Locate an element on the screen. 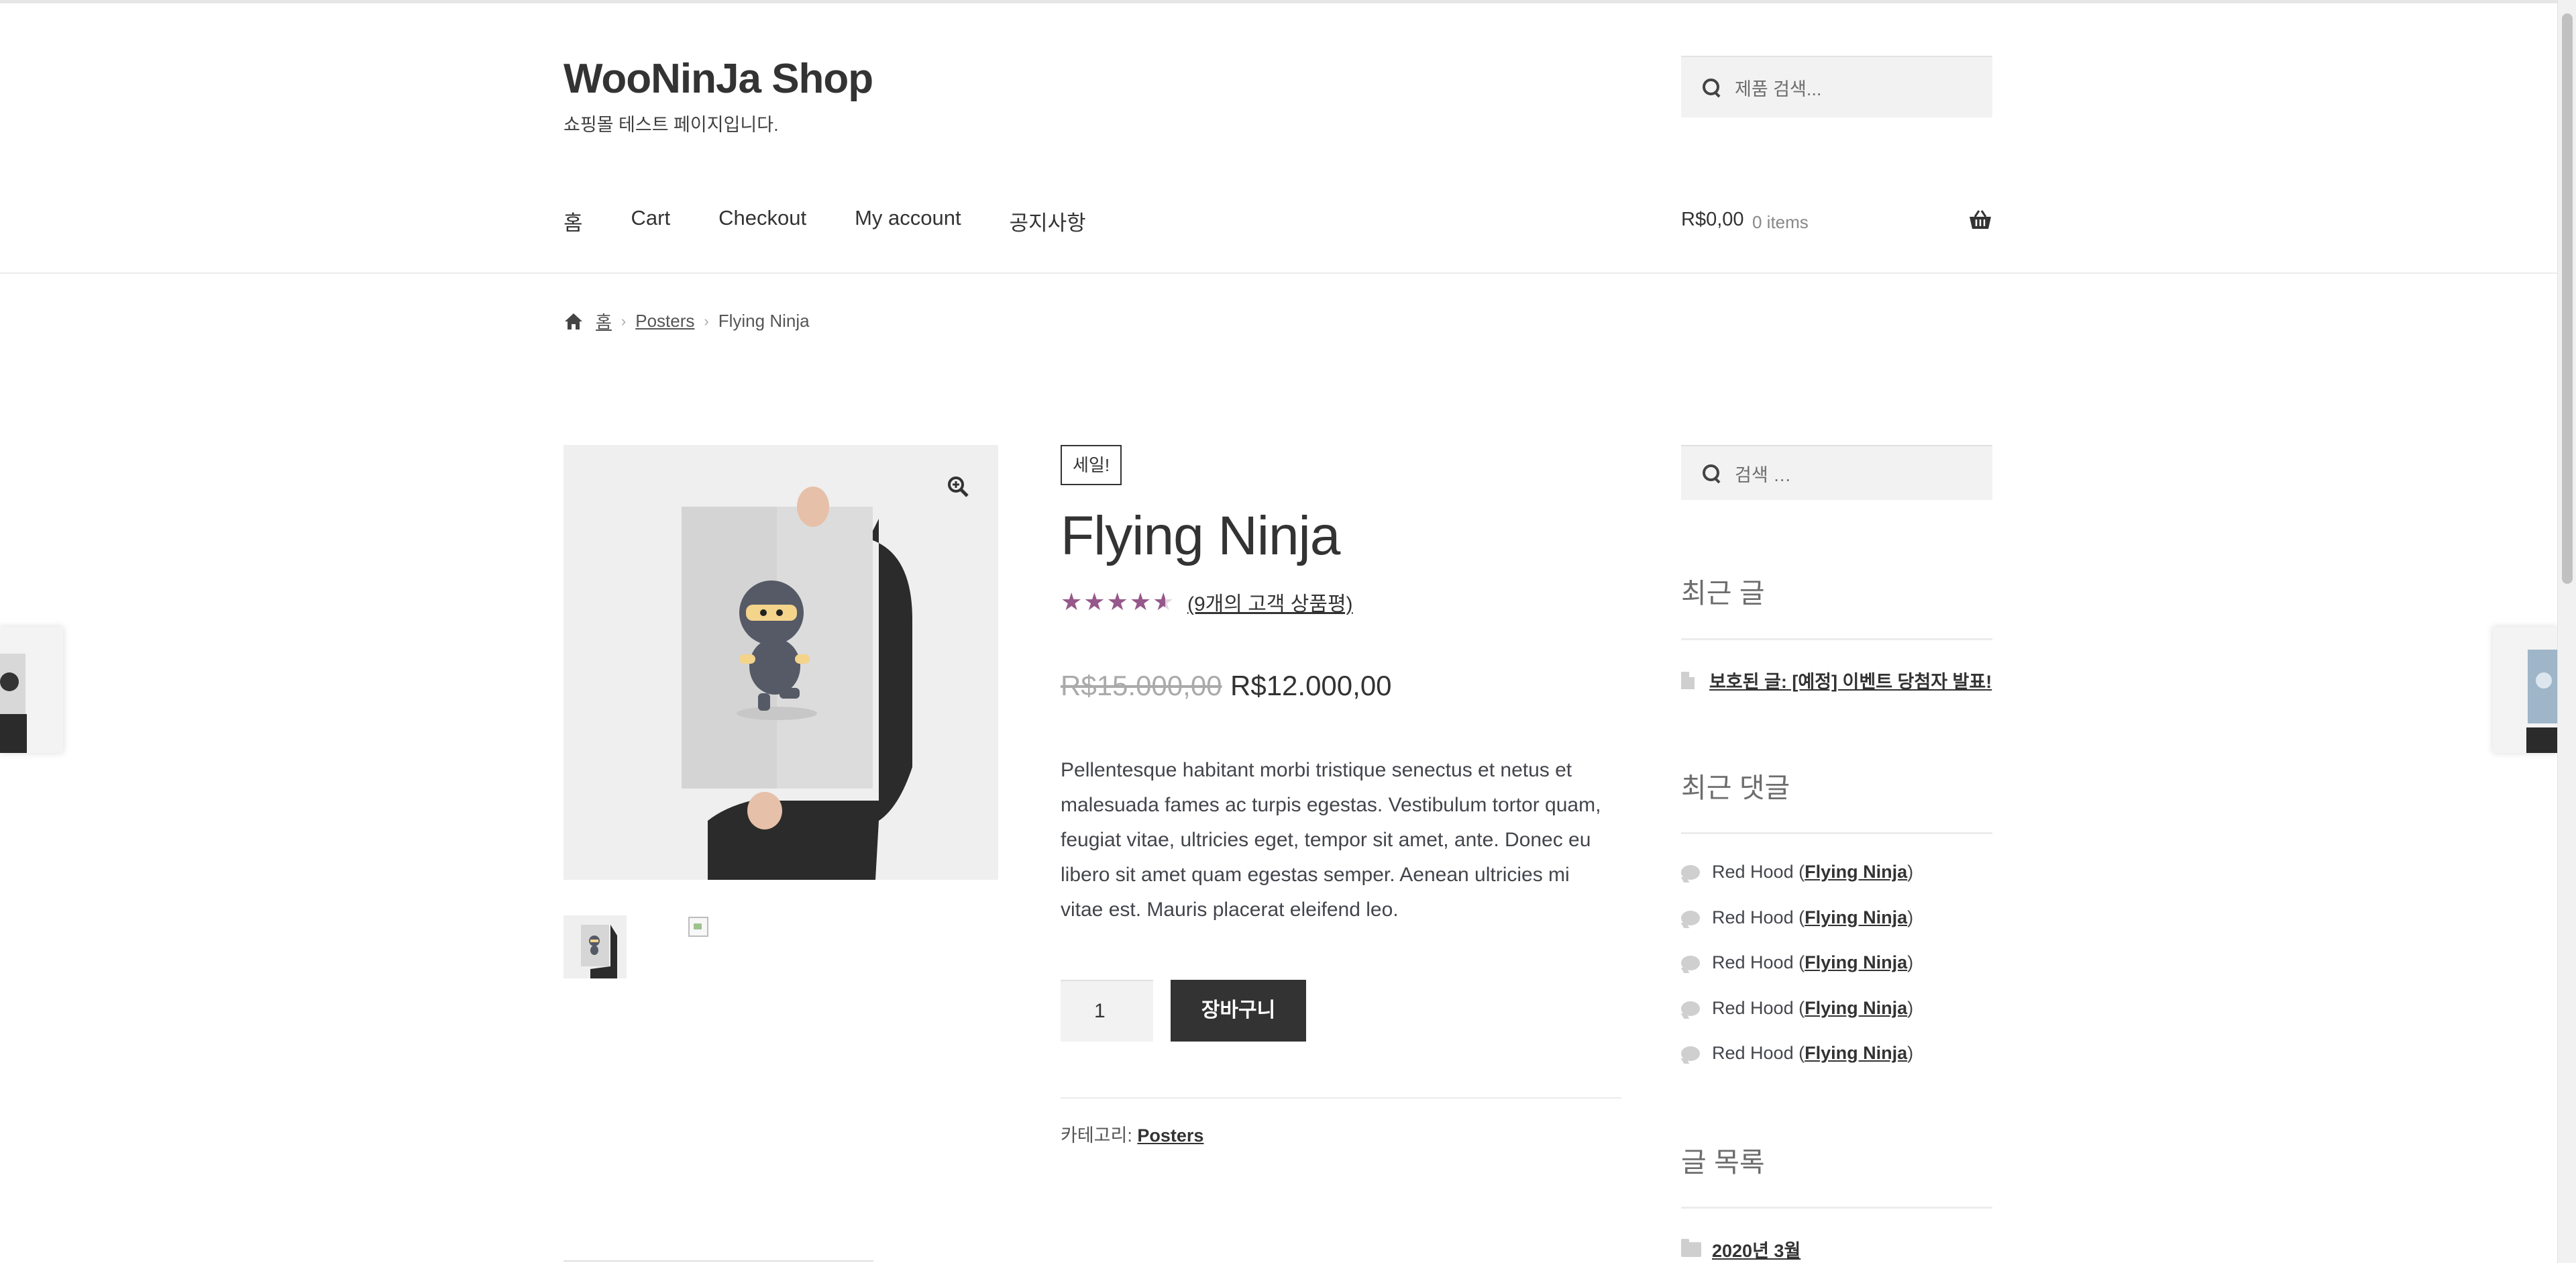 The width and height of the screenshot is (2576, 1263). product-thumbnail is located at coordinates (595, 947).